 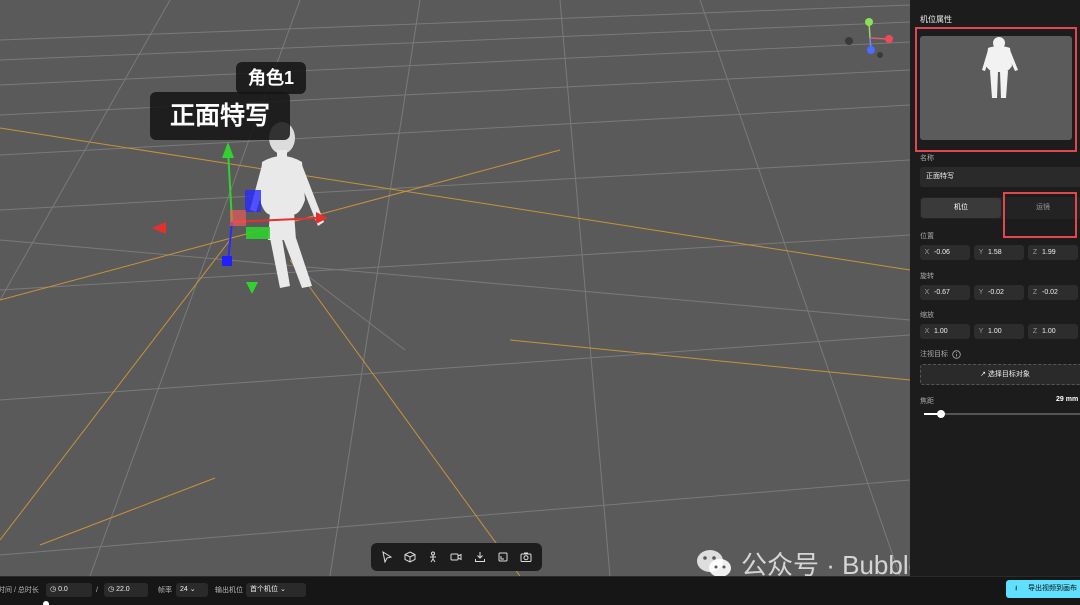 I want to click on cube-icon, so click(x=410, y=557).